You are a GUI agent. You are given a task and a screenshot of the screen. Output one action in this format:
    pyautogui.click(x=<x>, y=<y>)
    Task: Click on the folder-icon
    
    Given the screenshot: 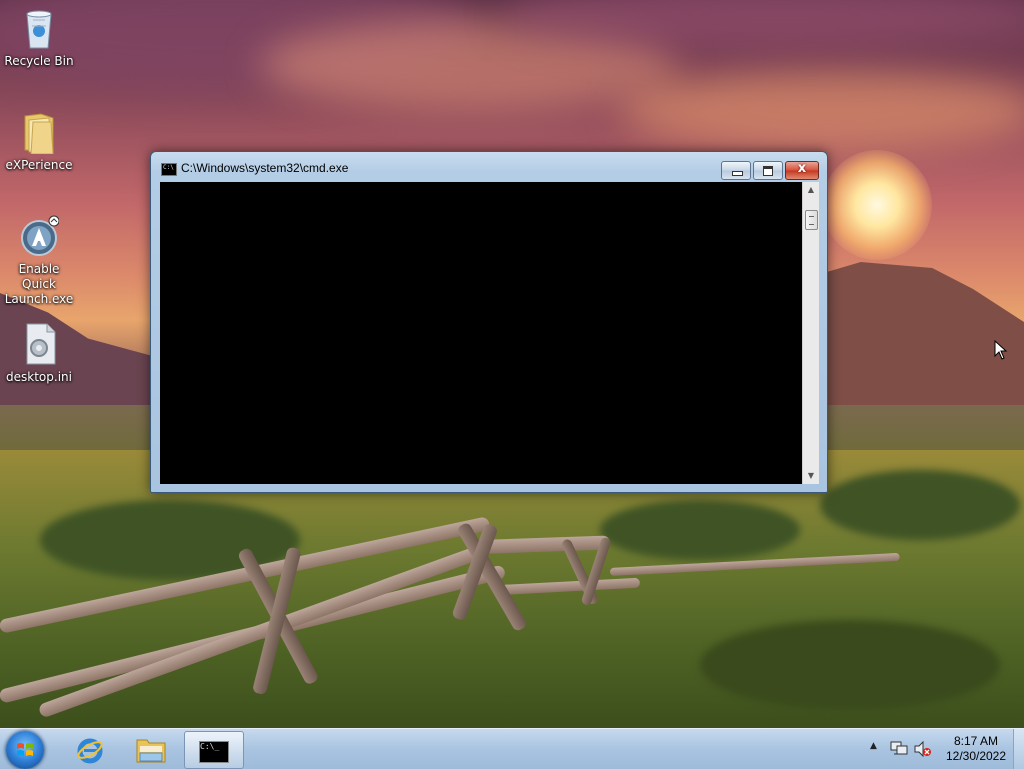 What is the action you would take?
    pyautogui.click(x=39, y=133)
    